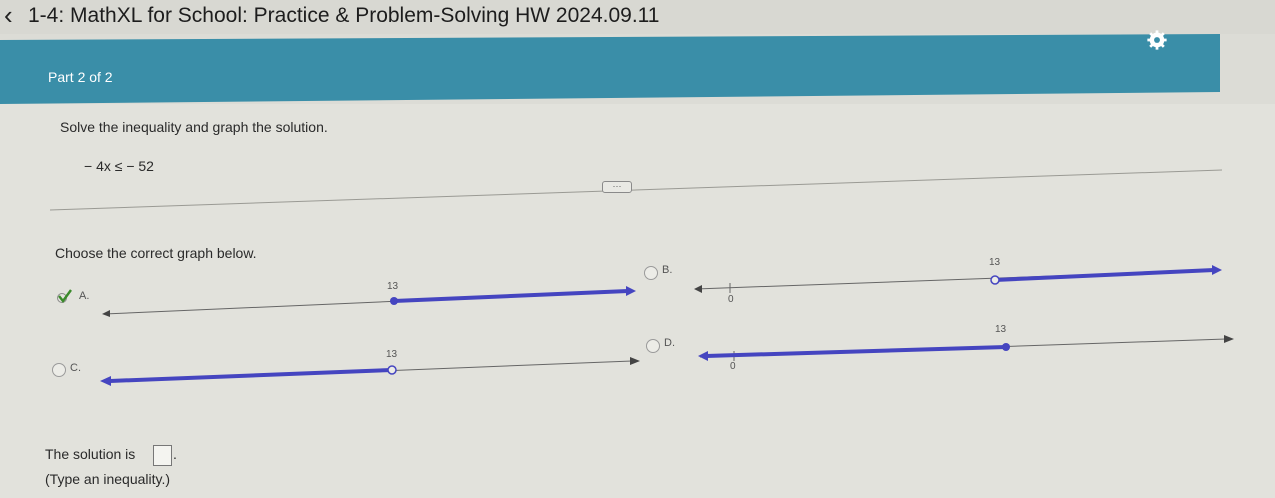  Describe the element at coordinates (162, 455) in the screenshot. I see `answer-input` at that location.